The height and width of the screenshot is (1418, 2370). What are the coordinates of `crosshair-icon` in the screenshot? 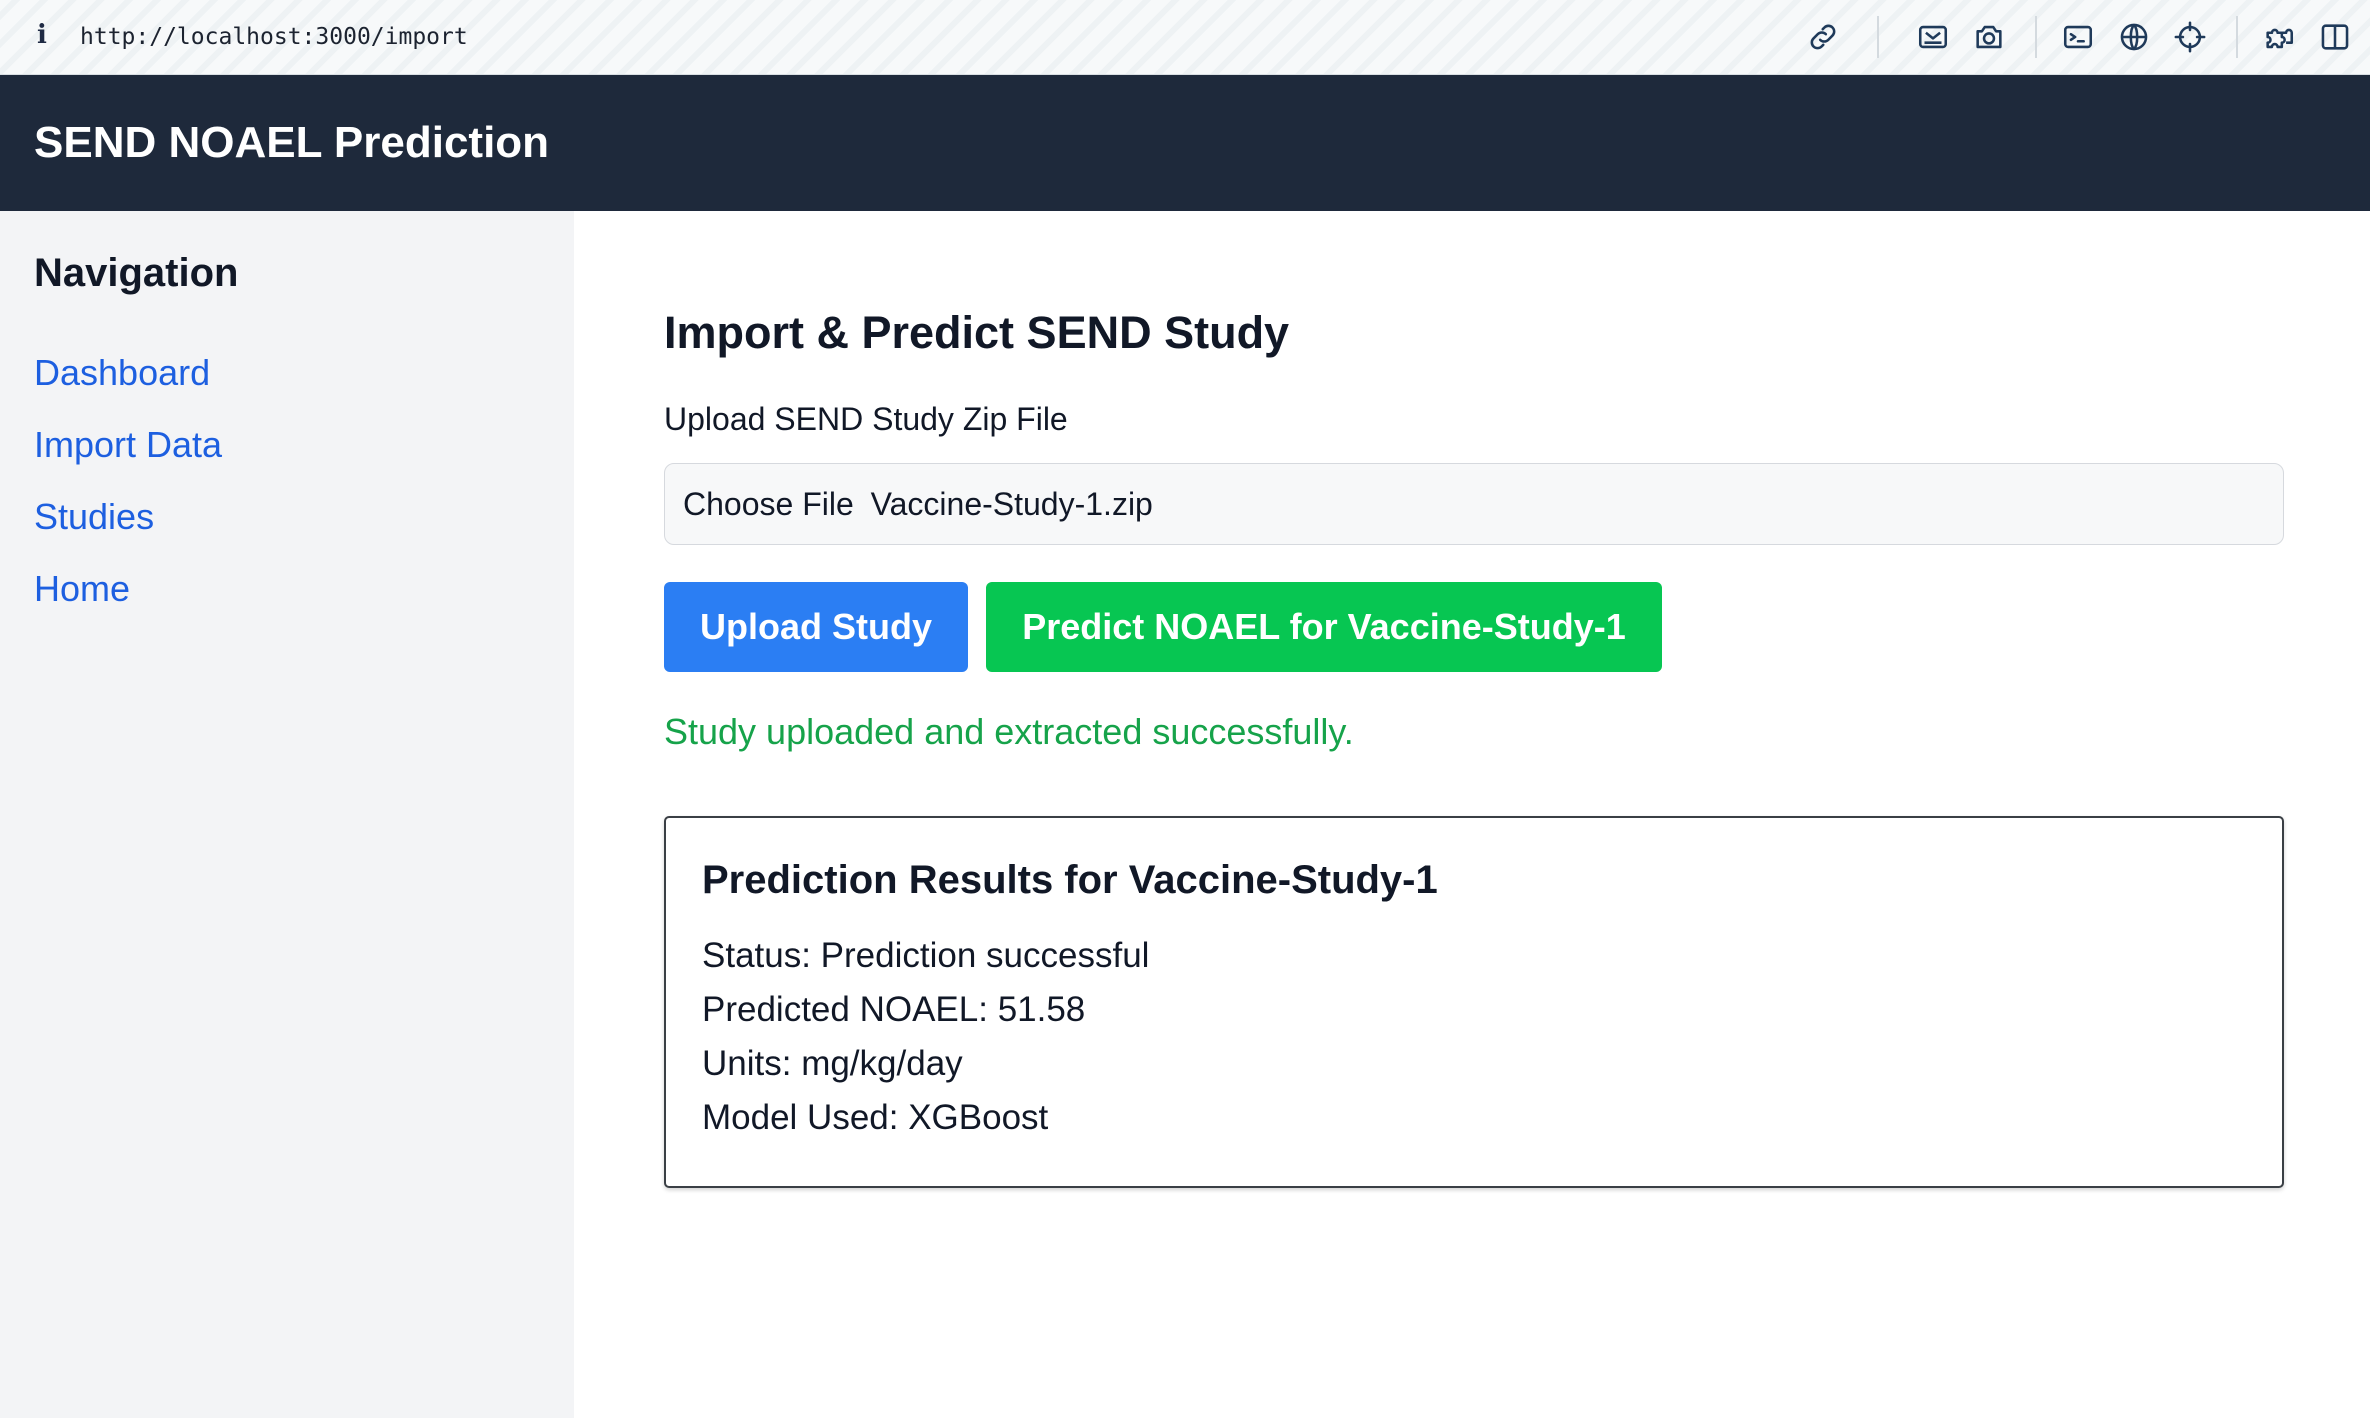 It's located at (2190, 37).